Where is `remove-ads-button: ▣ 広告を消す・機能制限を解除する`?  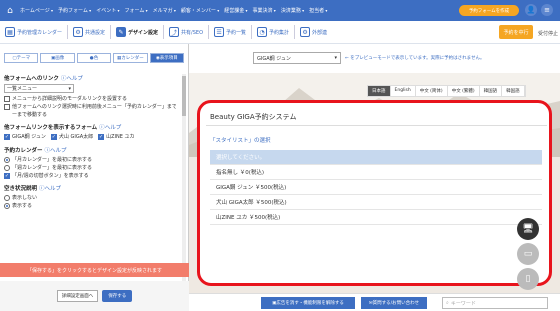
remove-ads-button: ▣ 広告を消す・機能制限を解除する is located at coordinates (308, 303).